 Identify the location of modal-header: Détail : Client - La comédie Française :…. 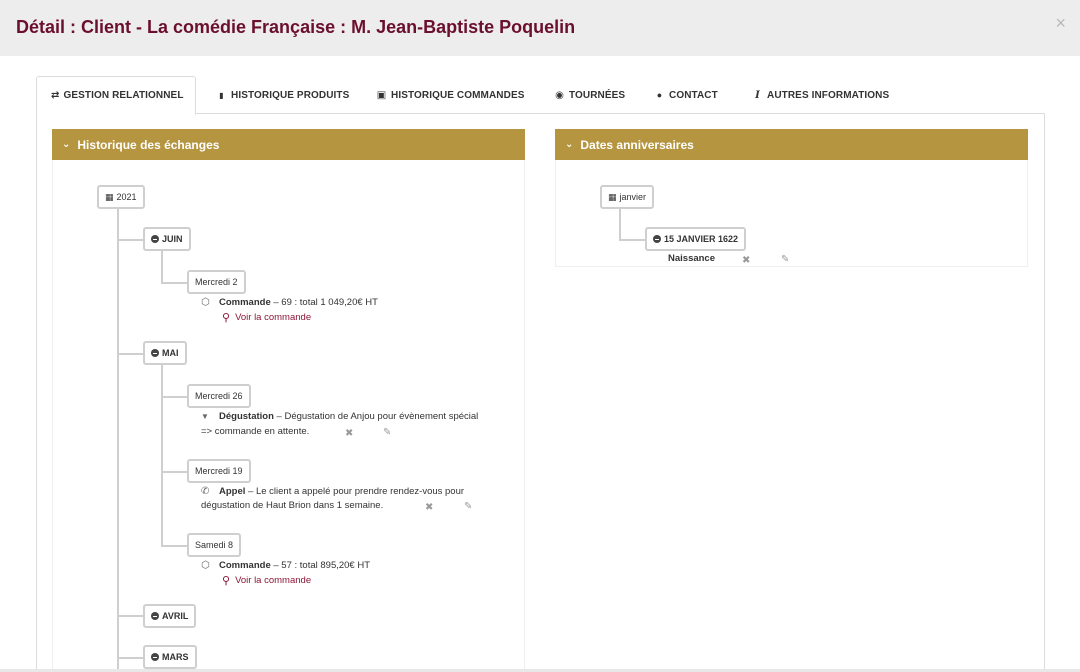
(540, 28).